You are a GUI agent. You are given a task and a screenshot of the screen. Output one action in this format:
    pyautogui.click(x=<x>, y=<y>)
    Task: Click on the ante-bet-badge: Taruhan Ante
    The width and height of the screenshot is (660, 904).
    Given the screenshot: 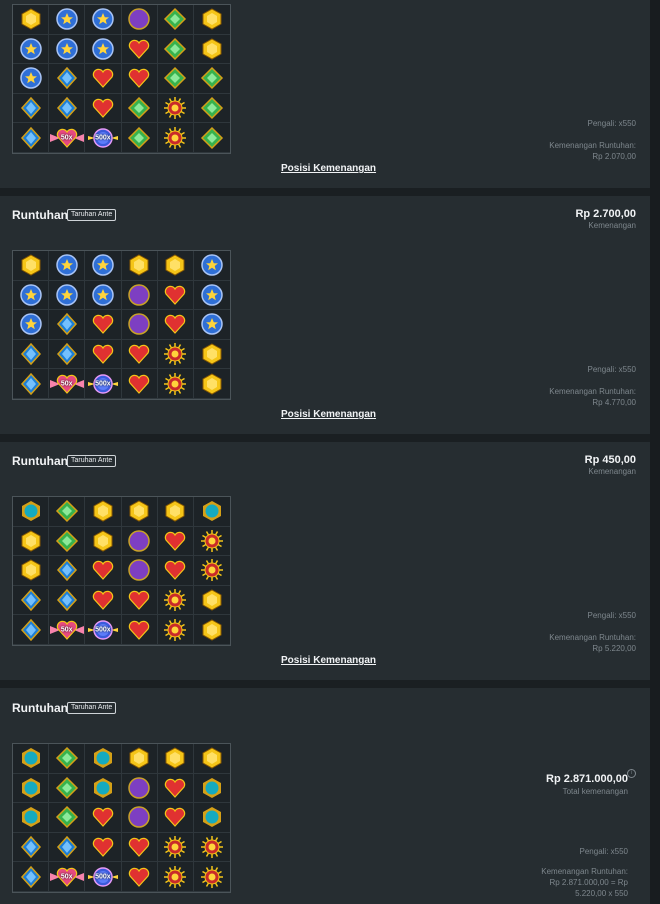 What is the action you would take?
    pyautogui.click(x=92, y=708)
    